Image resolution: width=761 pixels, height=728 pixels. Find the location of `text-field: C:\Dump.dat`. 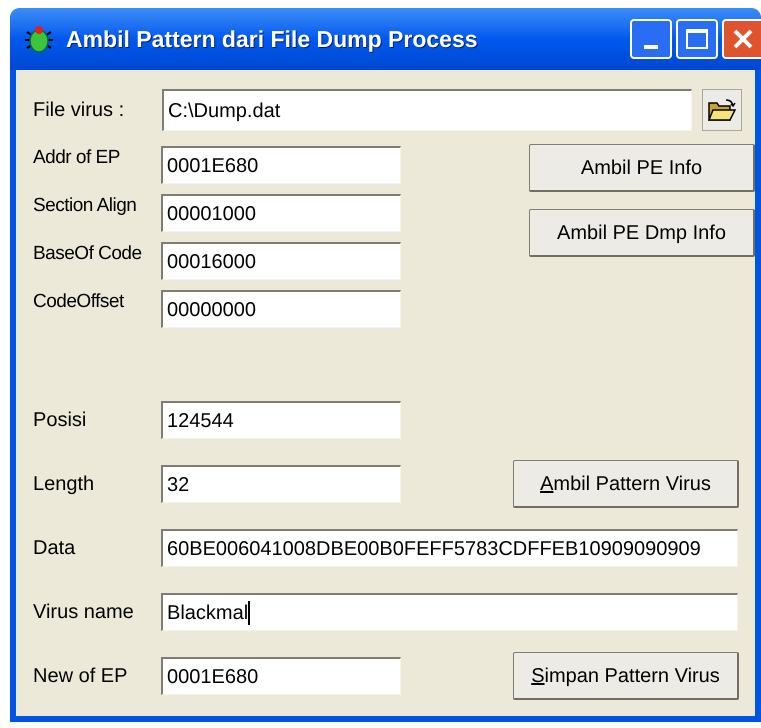

text-field: C:\Dump.dat is located at coordinates (427, 110).